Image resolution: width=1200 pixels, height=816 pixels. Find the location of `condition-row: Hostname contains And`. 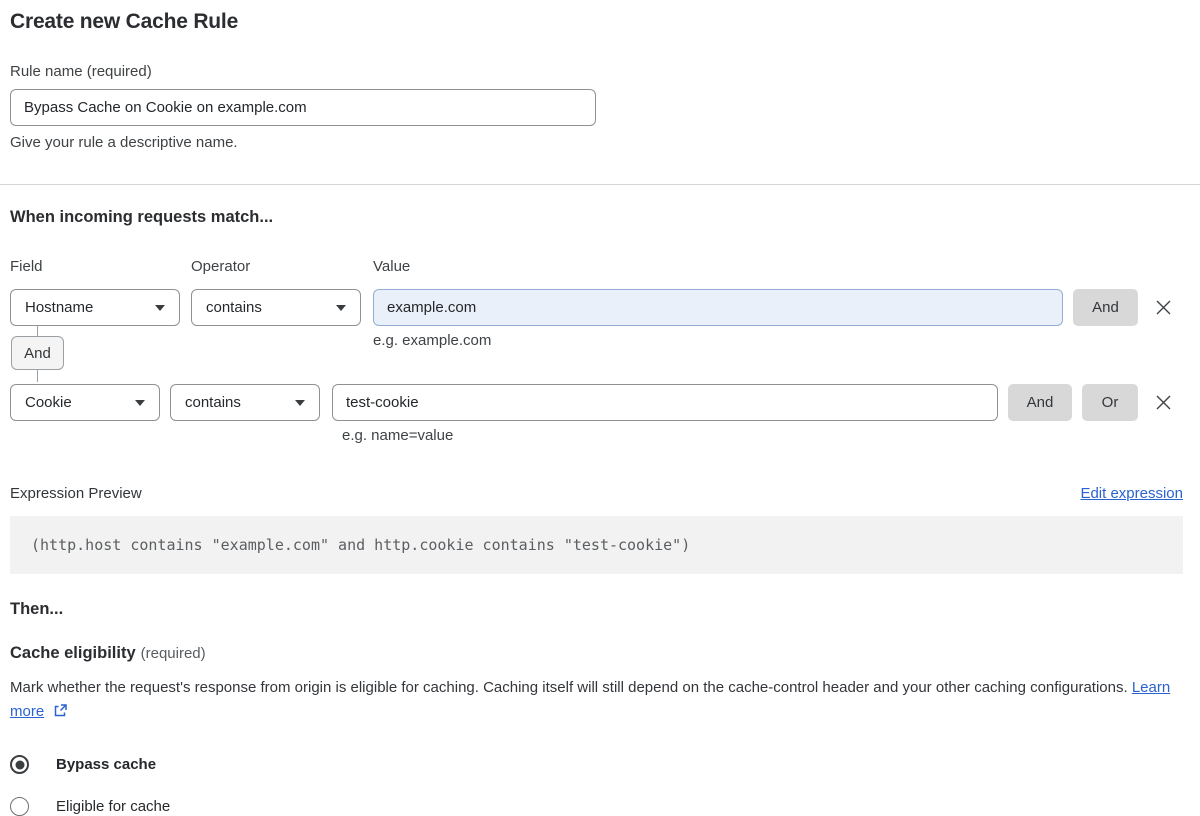

condition-row: Hostname contains And is located at coordinates (596, 307).